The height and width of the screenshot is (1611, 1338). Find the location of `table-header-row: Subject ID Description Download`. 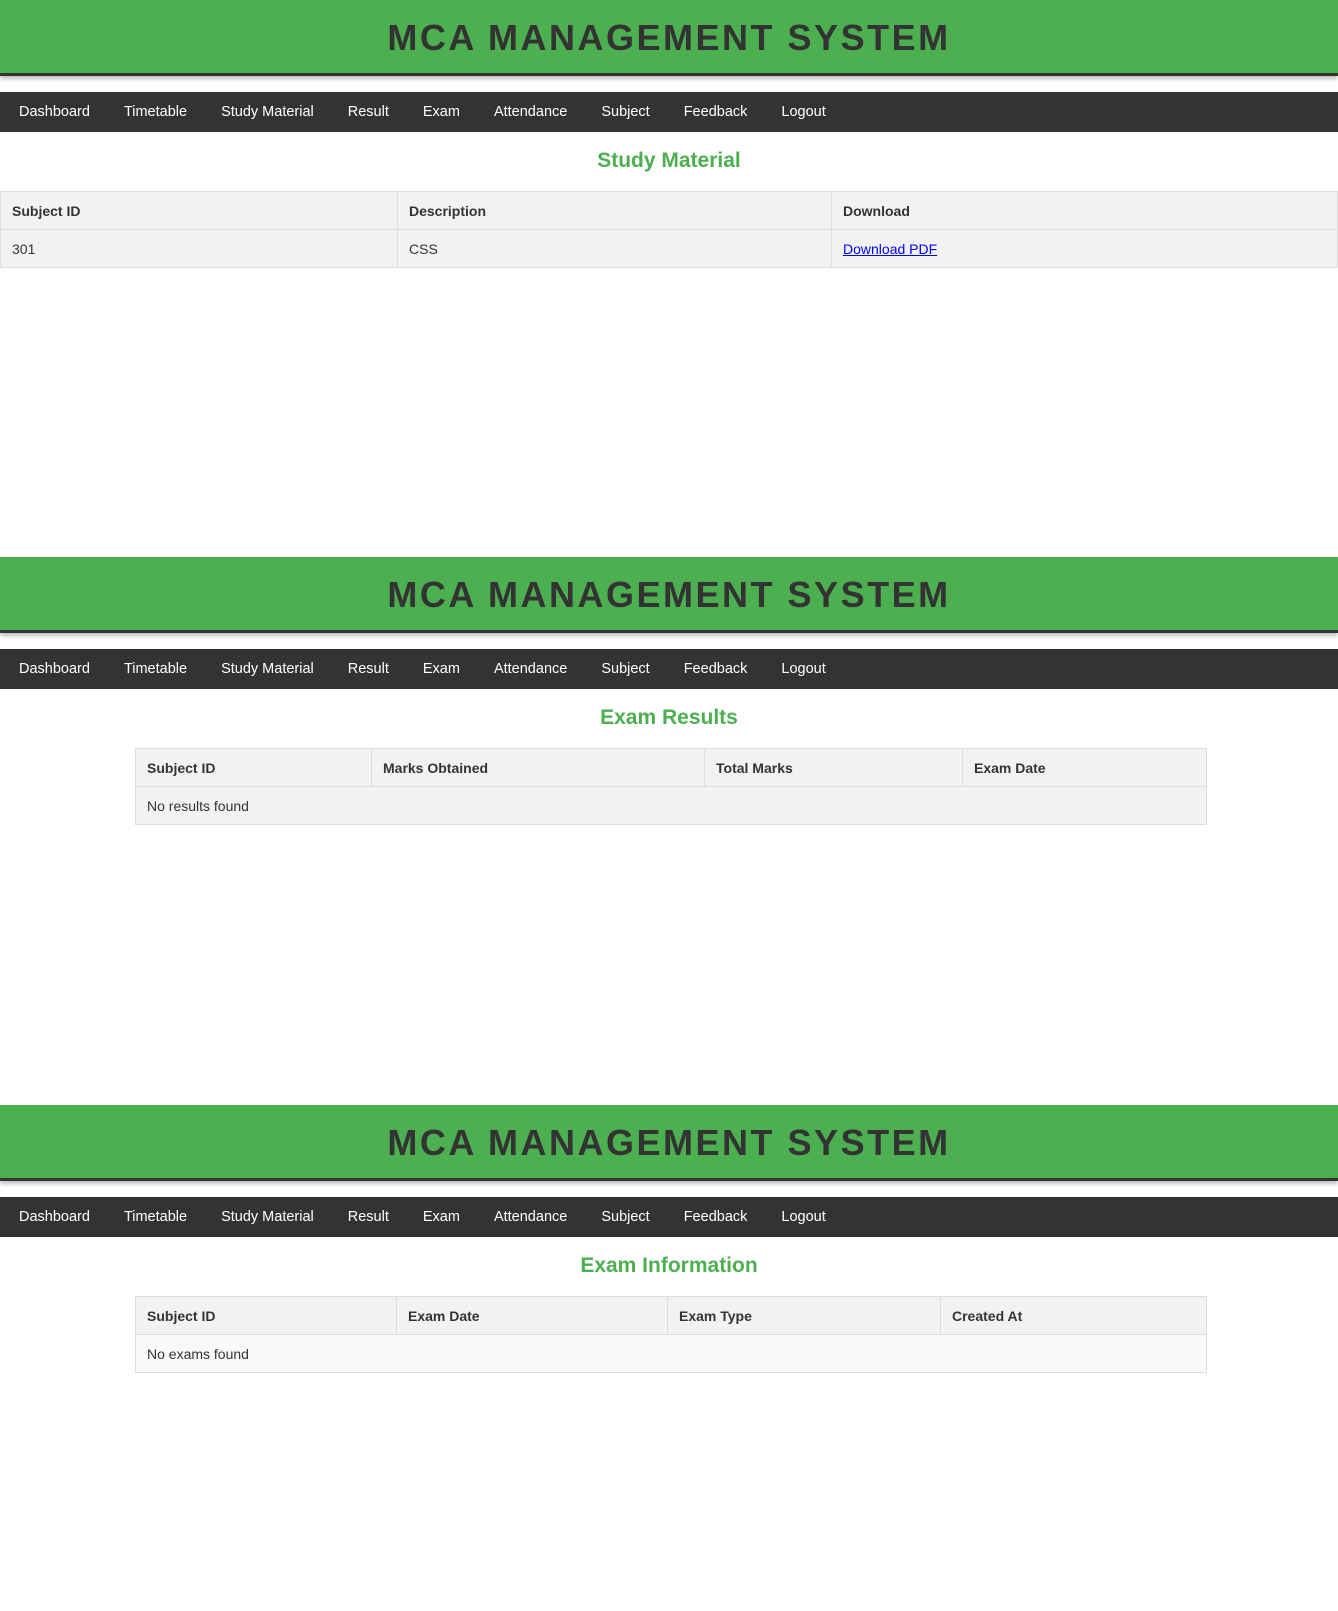

table-header-row: Subject ID Description Download is located at coordinates (669, 210).